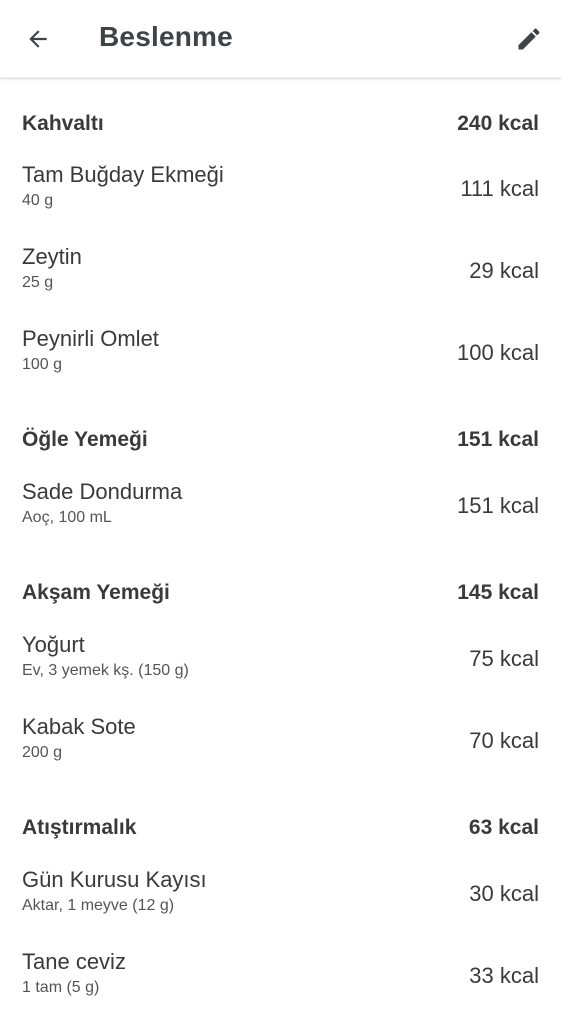 The width and height of the screenshot is (561, 1024). What do you see at coordinates (114, 879) in the screenshot?
I see `food-name: Gün Kurusu Kayısı` at bounding box center [114, 879].